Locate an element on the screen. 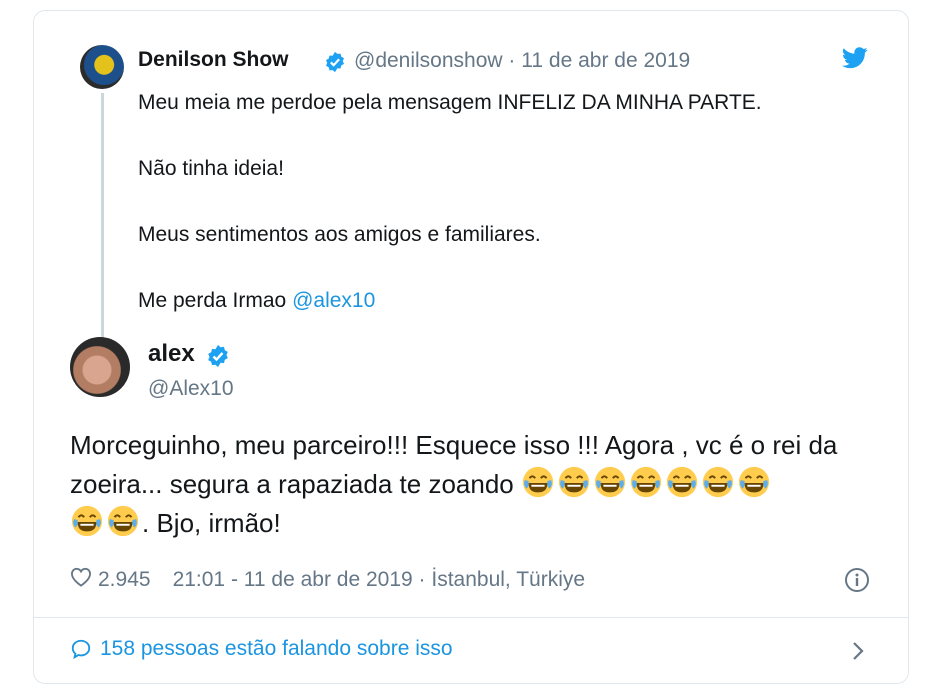 The width and height of the screenshot is (950, 689). thread-line is located at coordinates (102, 216).